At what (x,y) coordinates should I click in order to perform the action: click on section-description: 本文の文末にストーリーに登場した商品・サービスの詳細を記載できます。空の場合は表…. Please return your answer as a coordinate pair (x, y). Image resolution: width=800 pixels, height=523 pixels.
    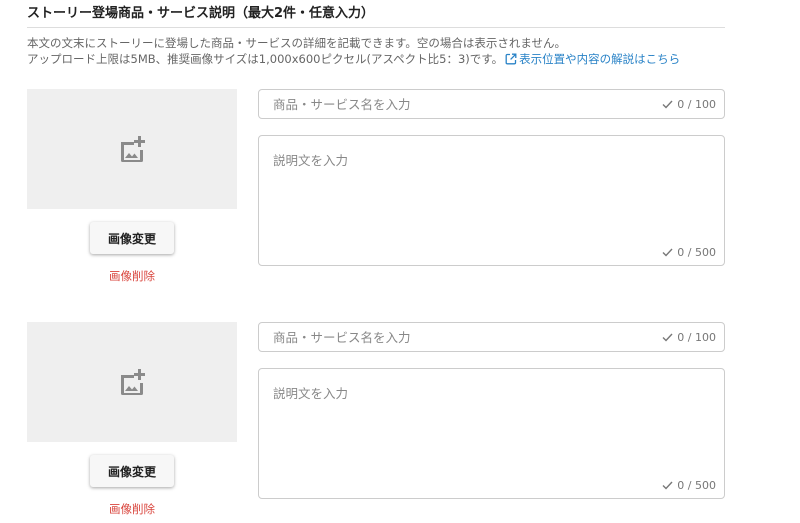
    Looking at the image, I should click on (353, 51).